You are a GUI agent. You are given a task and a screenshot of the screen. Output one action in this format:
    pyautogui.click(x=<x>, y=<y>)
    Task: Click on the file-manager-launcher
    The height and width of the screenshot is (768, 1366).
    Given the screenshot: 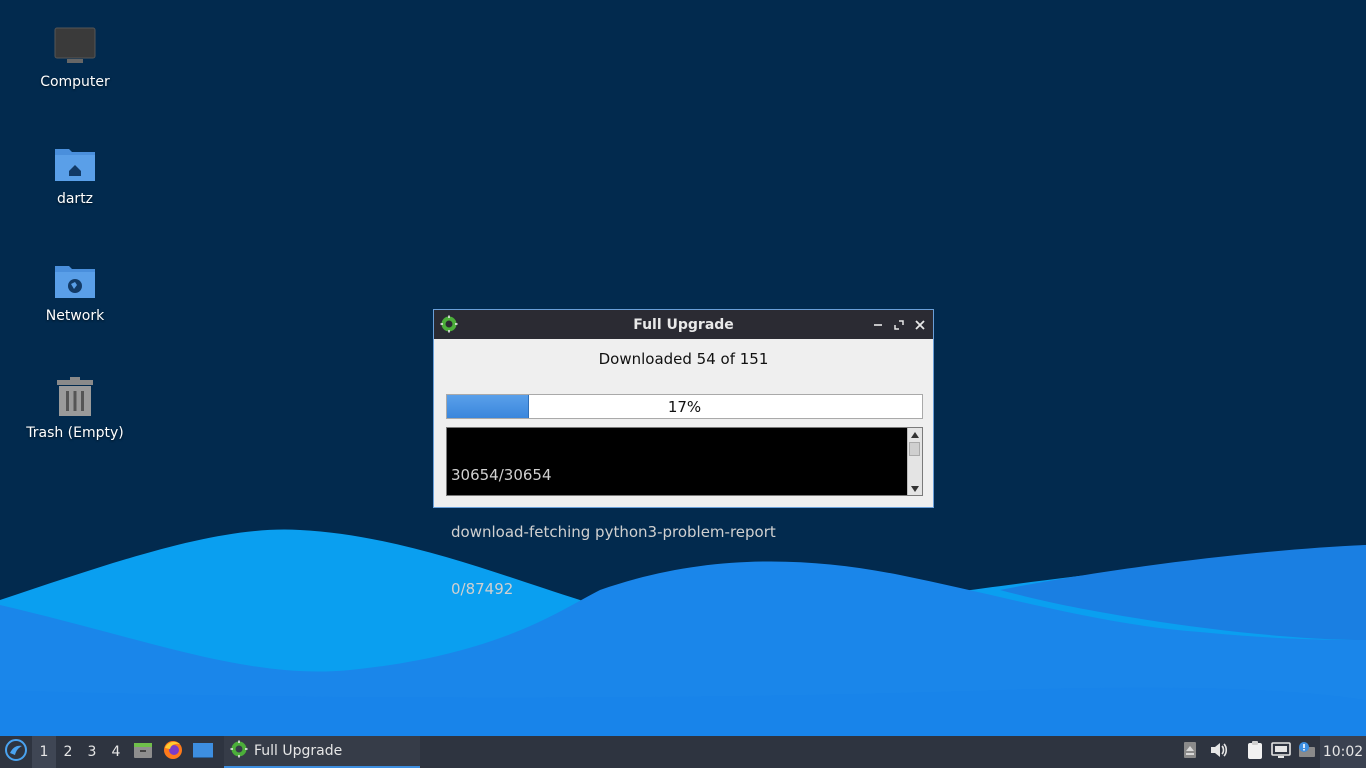 What is the action you would take?
    pyautogui.click(x=143, y=752)
    